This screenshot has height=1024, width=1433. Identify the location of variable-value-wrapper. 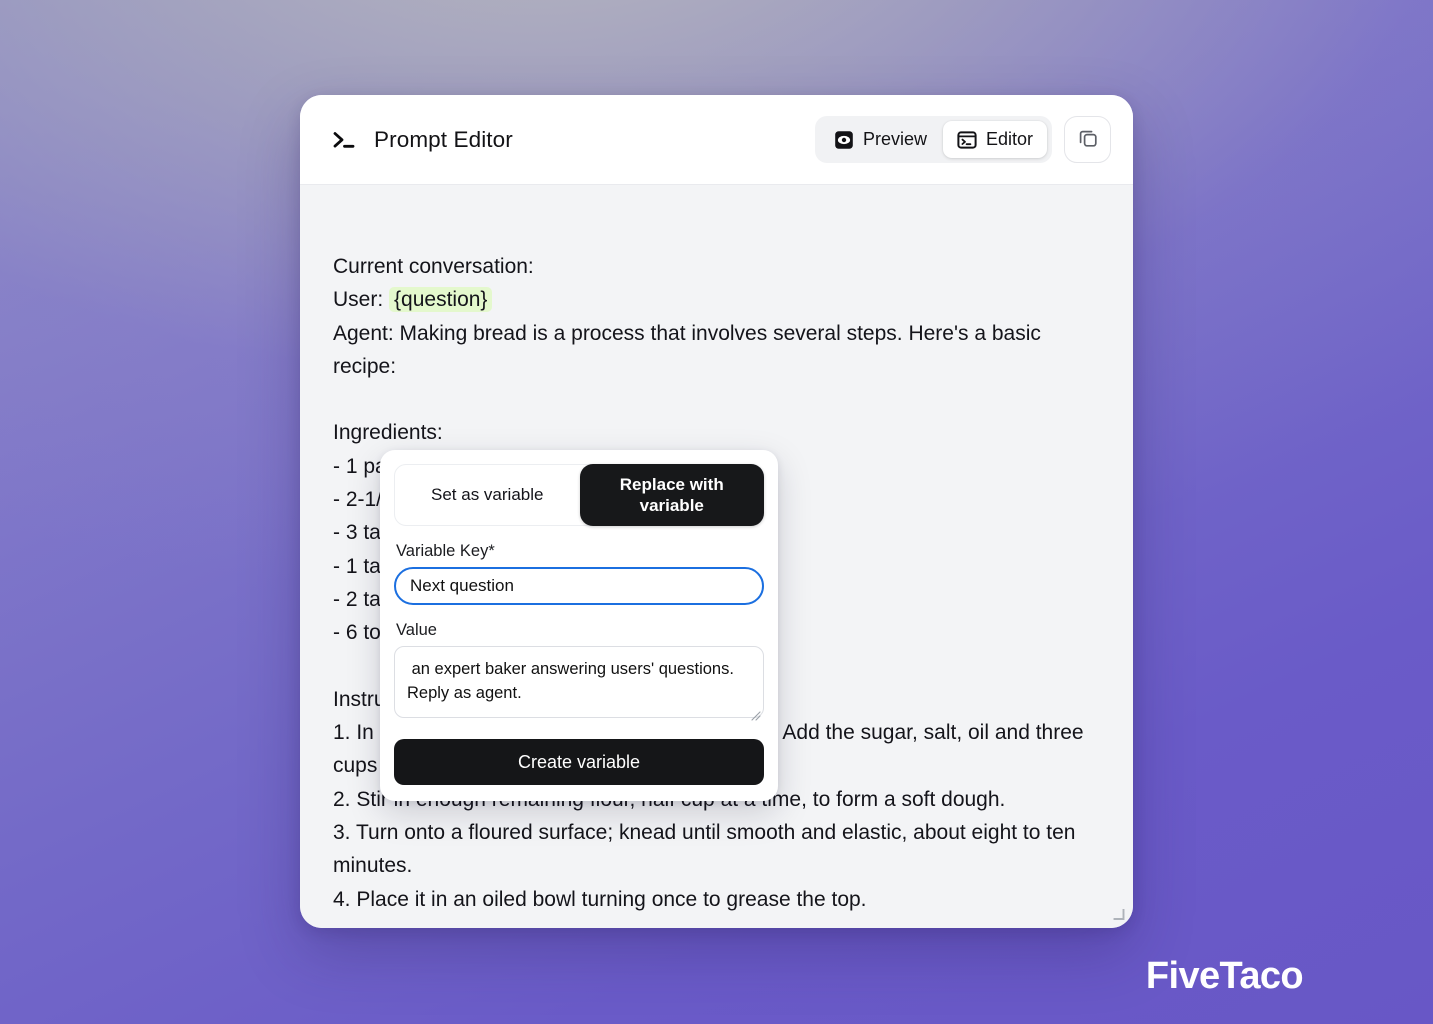
(579, 684).